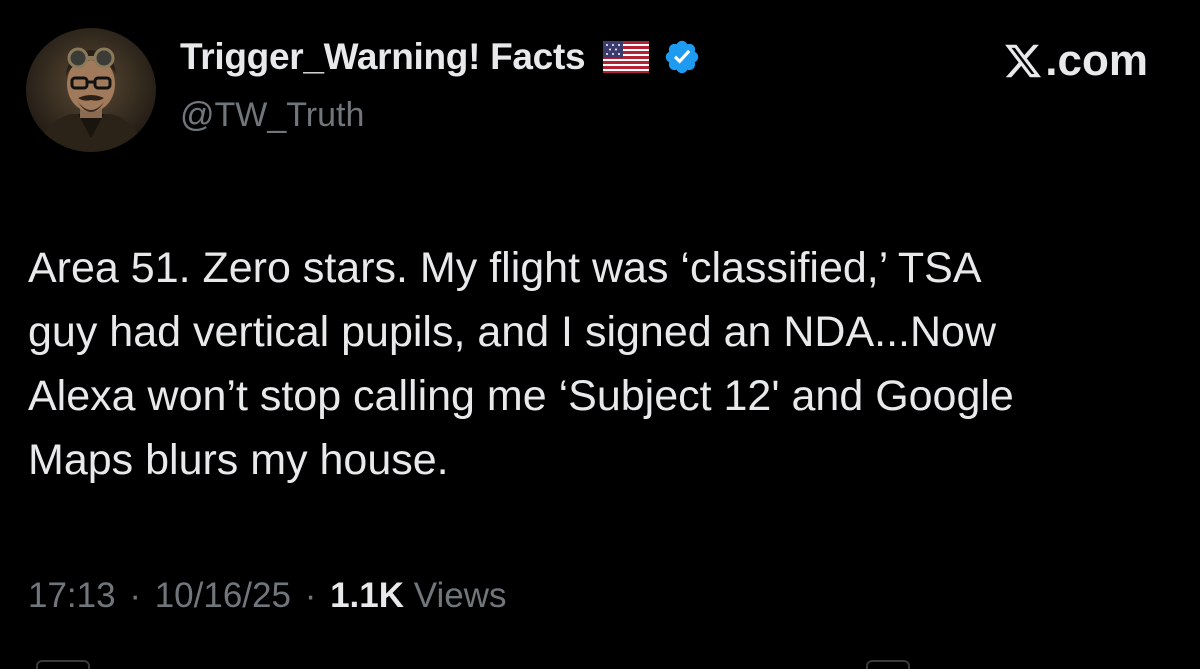 This screenshot has height=669, width=1200. I want to click on tweet-text-line: Maps blurs my house., so click(238, 460).